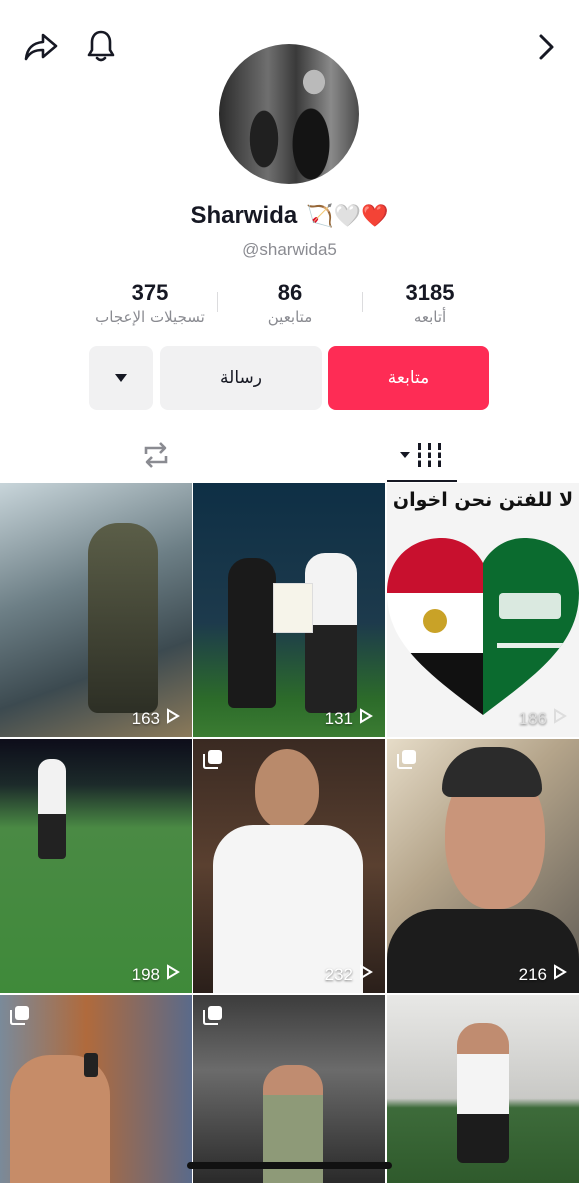 The height and width of the screenshot is (1183, 579). I want to click on follow-button: متابعة, so click(408, 378).